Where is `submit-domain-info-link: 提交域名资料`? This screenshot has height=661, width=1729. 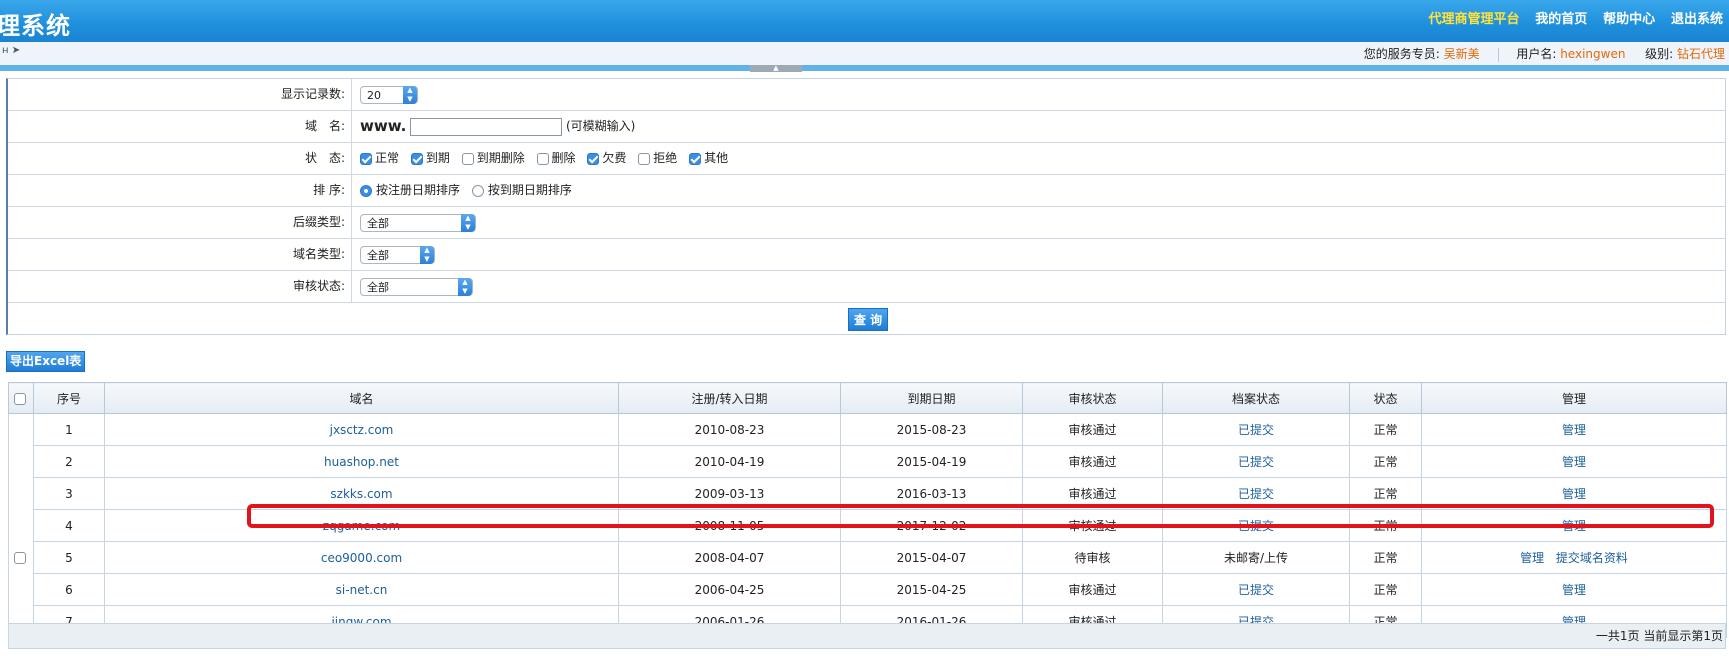
submit-domain-info-link: 提交域名资料 is located at coordinates (1592, 558).